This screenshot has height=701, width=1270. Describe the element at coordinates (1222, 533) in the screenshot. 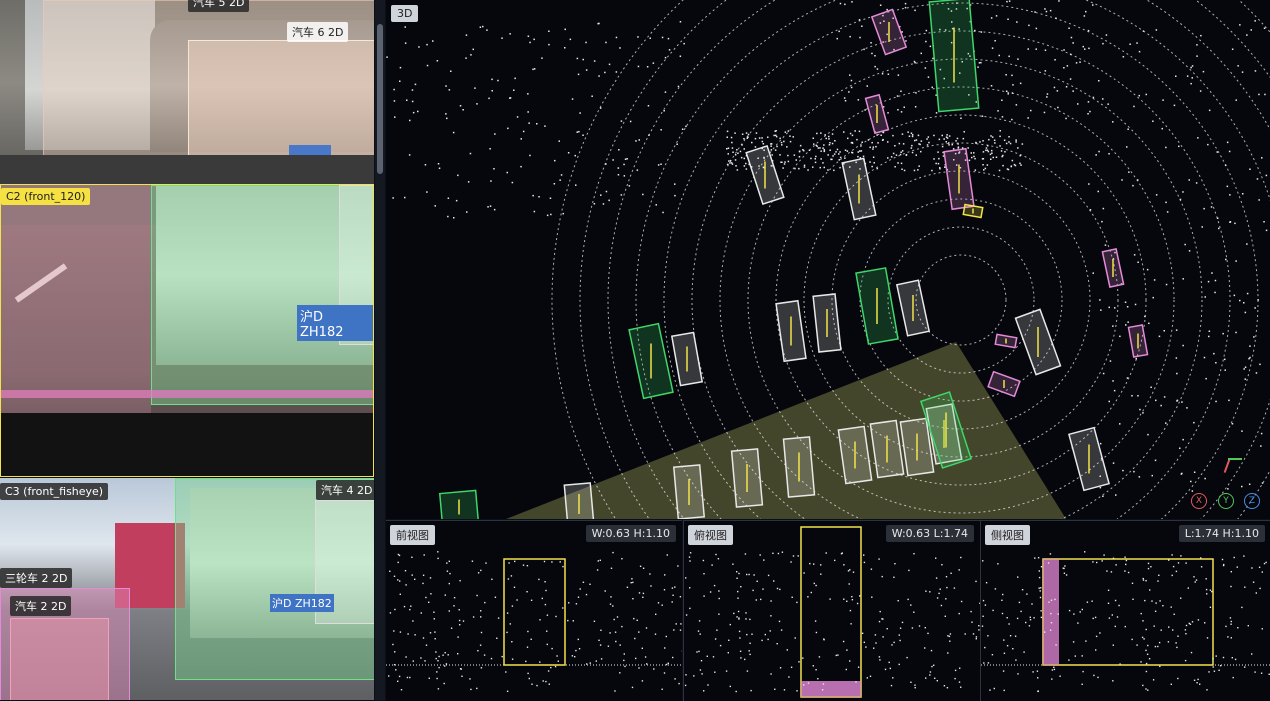

I see `side-view-dims: L:1.74 H:1.10` at that location.